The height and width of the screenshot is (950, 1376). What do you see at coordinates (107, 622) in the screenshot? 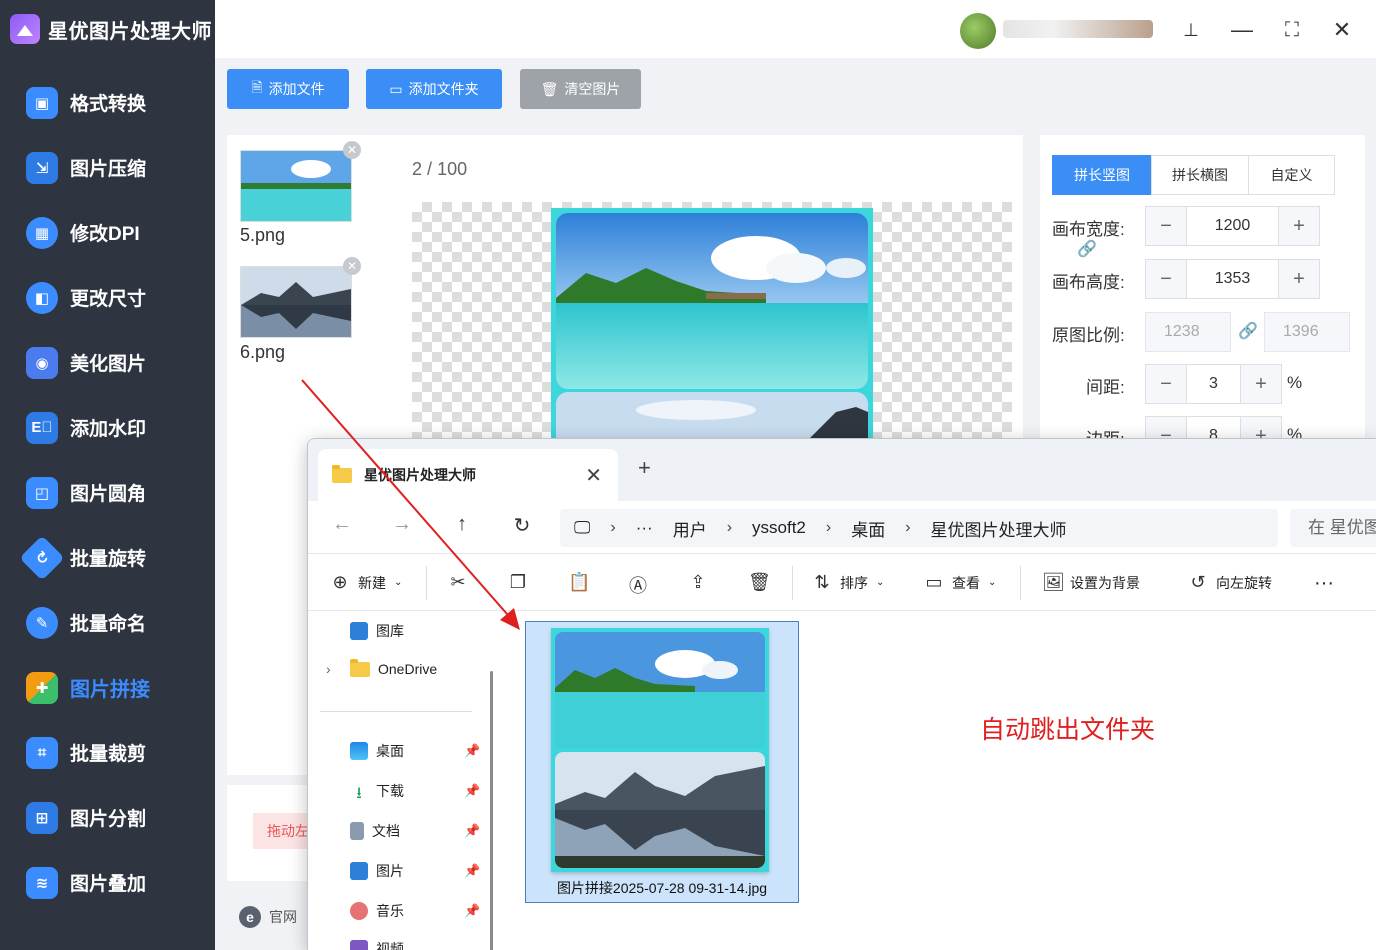
I see `sidebar-item-rename: ✎ 批量命名` at bounding box center [107, 622].